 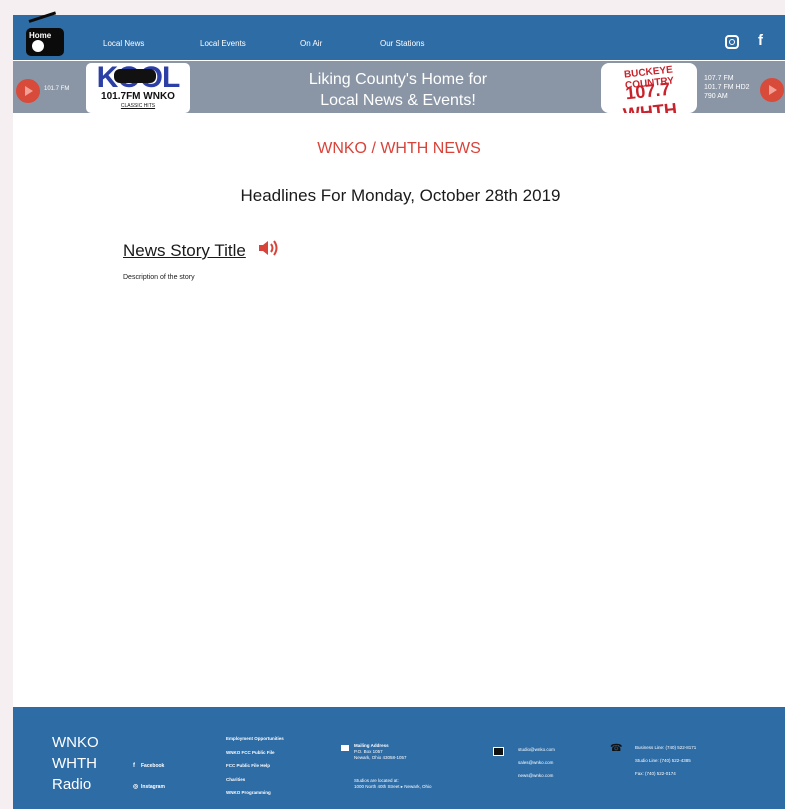 I want to click on phone-number: Business Line: (740) 522-8171, so click(x=666, y=747).